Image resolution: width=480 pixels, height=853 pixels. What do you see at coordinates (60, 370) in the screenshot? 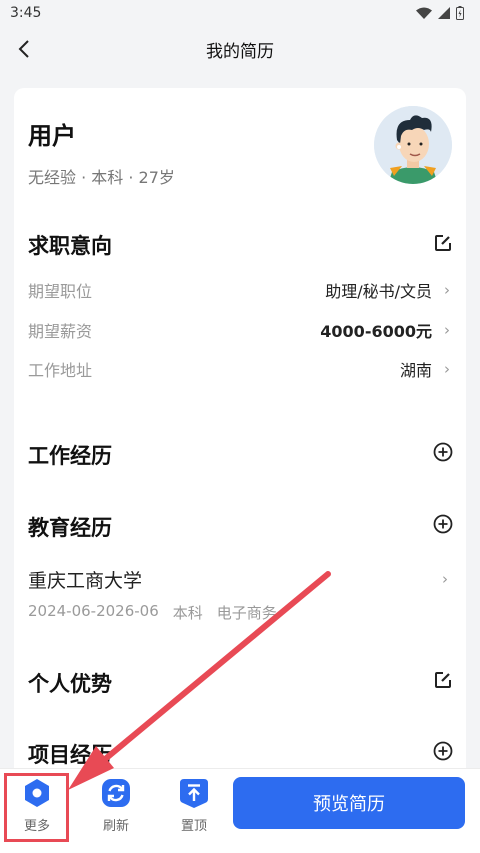
I see `row-label: 工作地址` at bounding box center [60, 370].